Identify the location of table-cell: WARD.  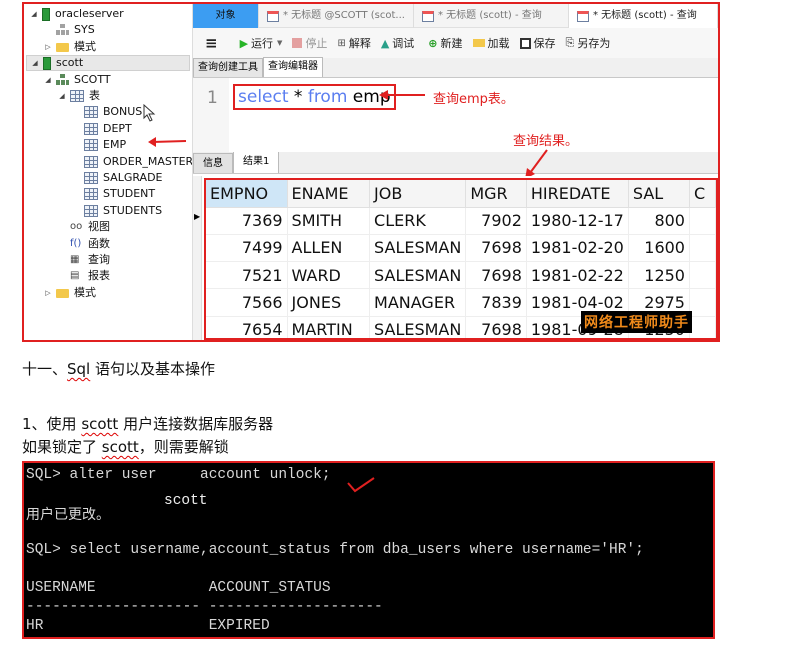
(329, 275).